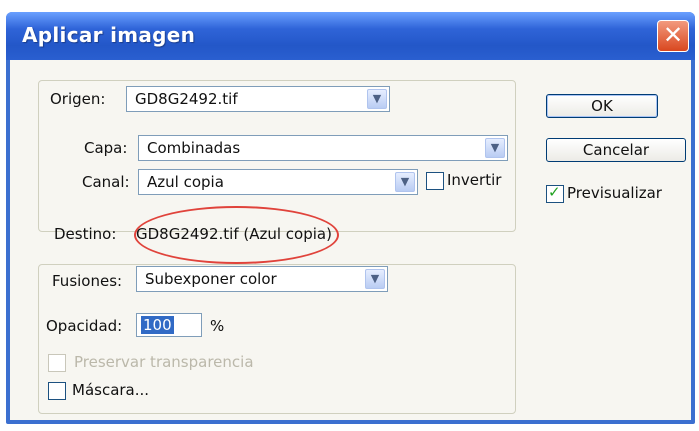 This screenshot has width=699, height=431. What do you see at coordinates (278, 182) in the screenshot?
I see `canal-select: Azul copia ▼` at bounding box center [278, 182].